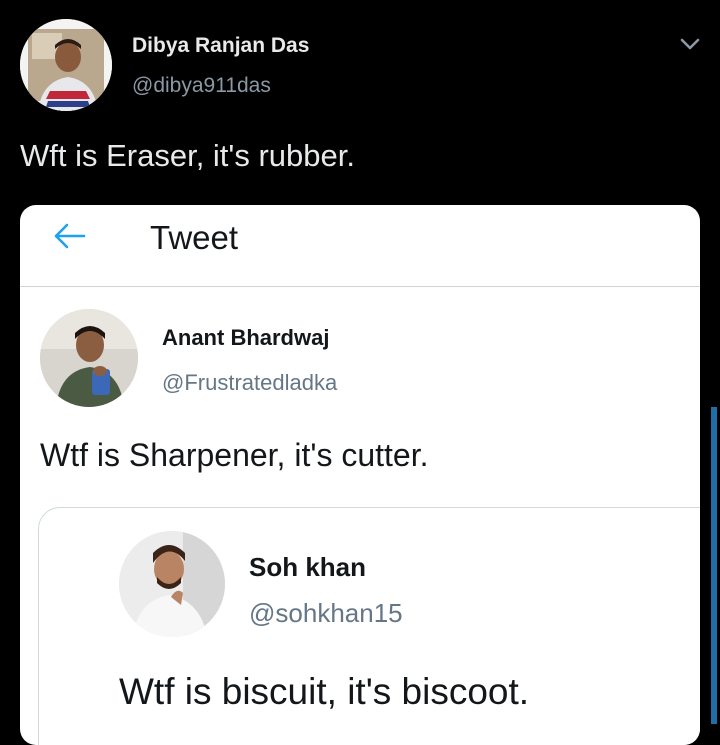 Image resolution: width=720 pixels, height=745 pixels. What do you see at coordinates (324, 691) in the screenshot?
I see `quoted-tweet-text: Wtf is biscuit, it's biscoot.` at bounding box center [324, 691].